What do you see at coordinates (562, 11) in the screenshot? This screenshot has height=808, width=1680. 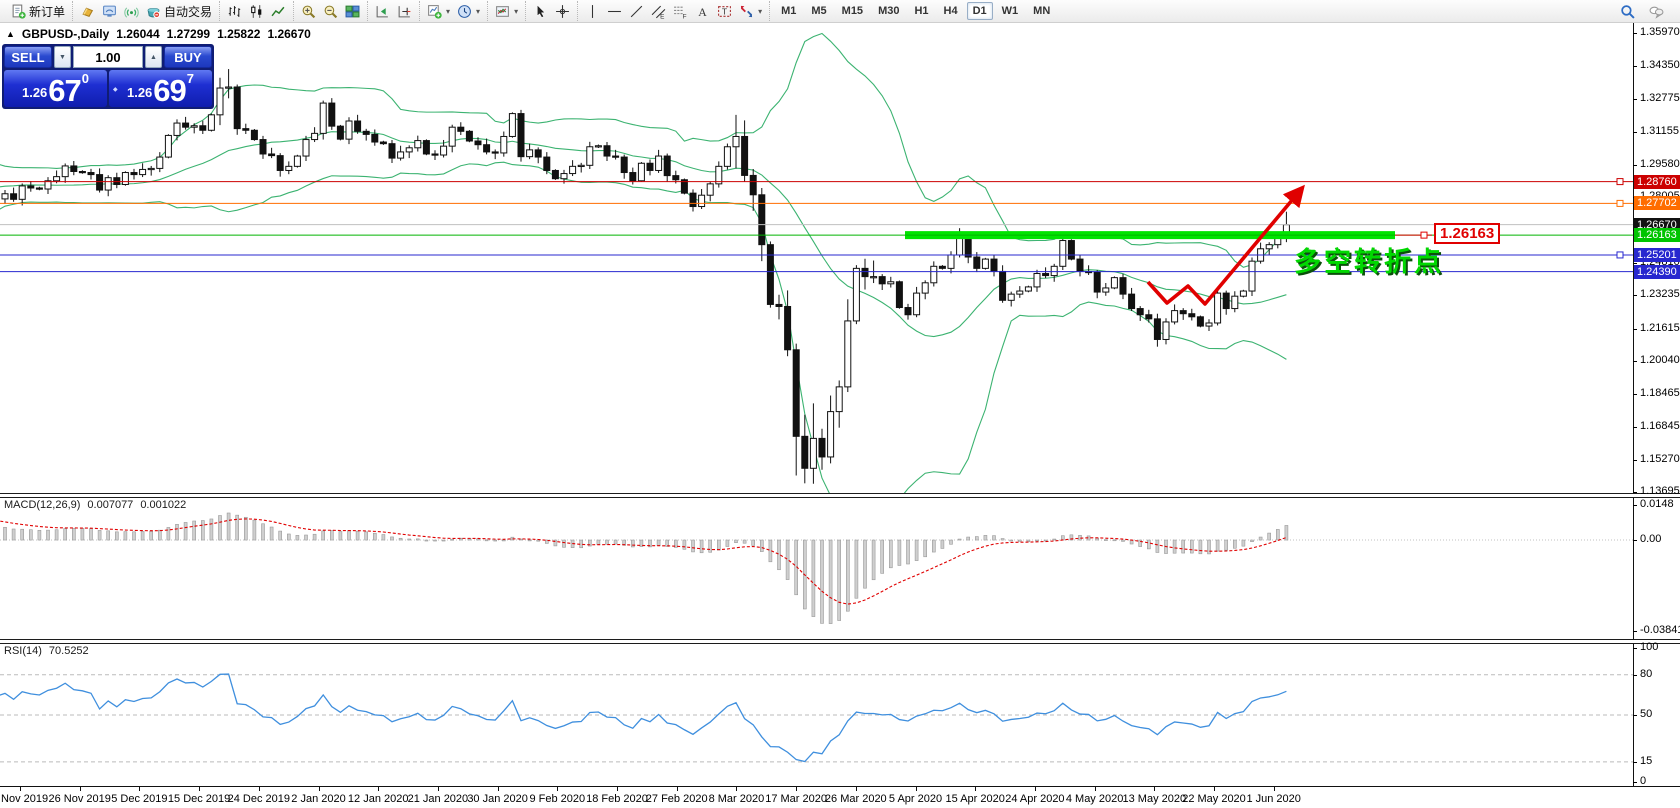 I see `crosshair-tool-button` at bounding box center [562, 11].